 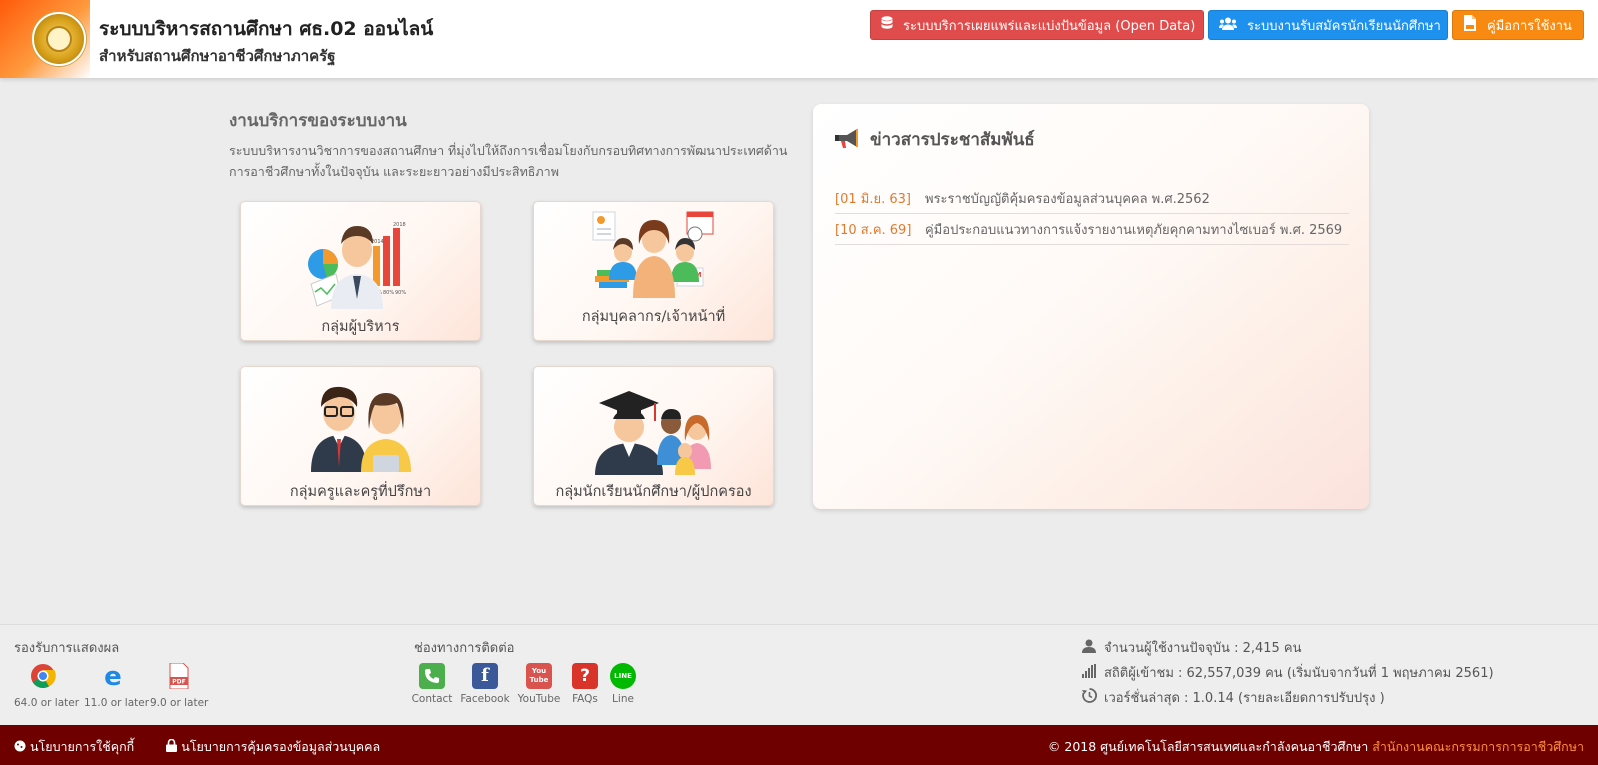 I want to click on card-staff: EXAM กลุ่มบุคลากร/เจ้าหน้าที่, so click(x=653, y=271).